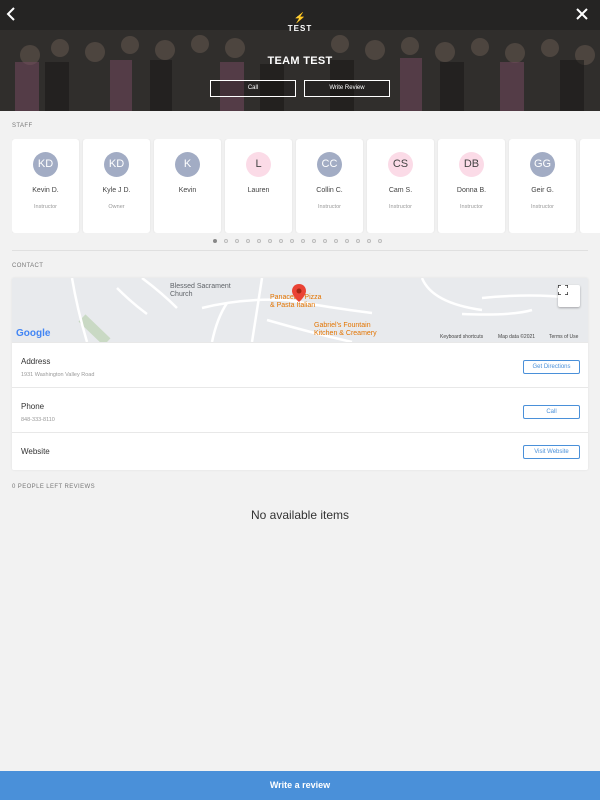 This screenshot has width=600, height=800. What do you see at coordinates (258, 164) in the screenshot?
I see `avatar: L` at bounding box center [258, 164].